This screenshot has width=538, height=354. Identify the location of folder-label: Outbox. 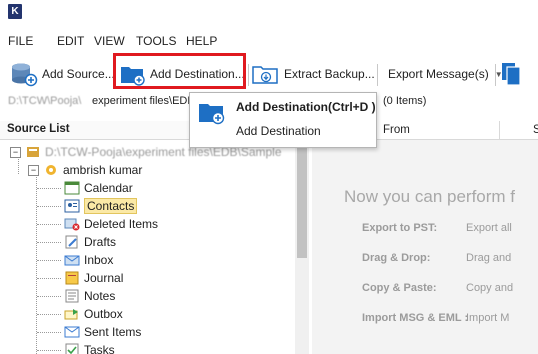
(103, 314).